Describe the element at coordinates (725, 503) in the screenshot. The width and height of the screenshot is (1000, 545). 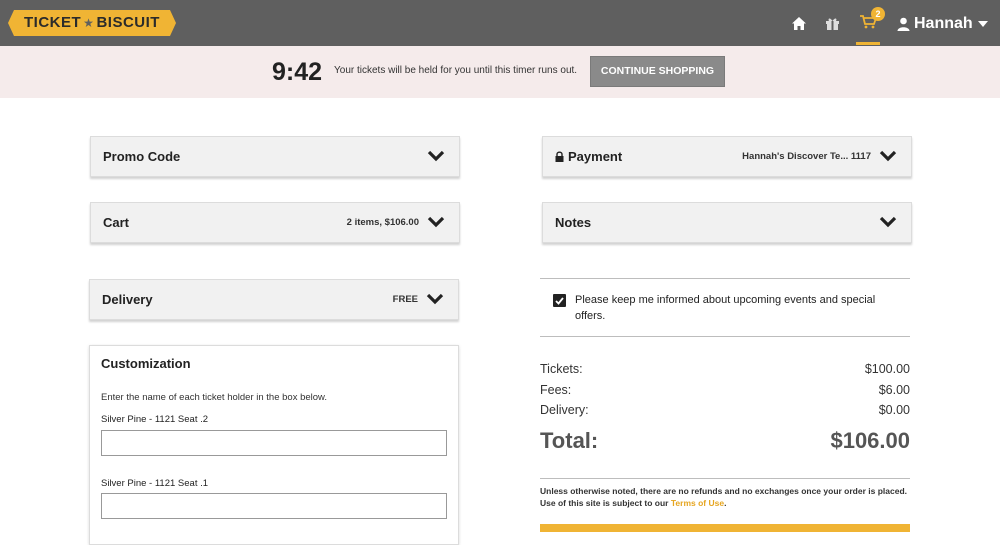
I see `policy-end: .` at that location.